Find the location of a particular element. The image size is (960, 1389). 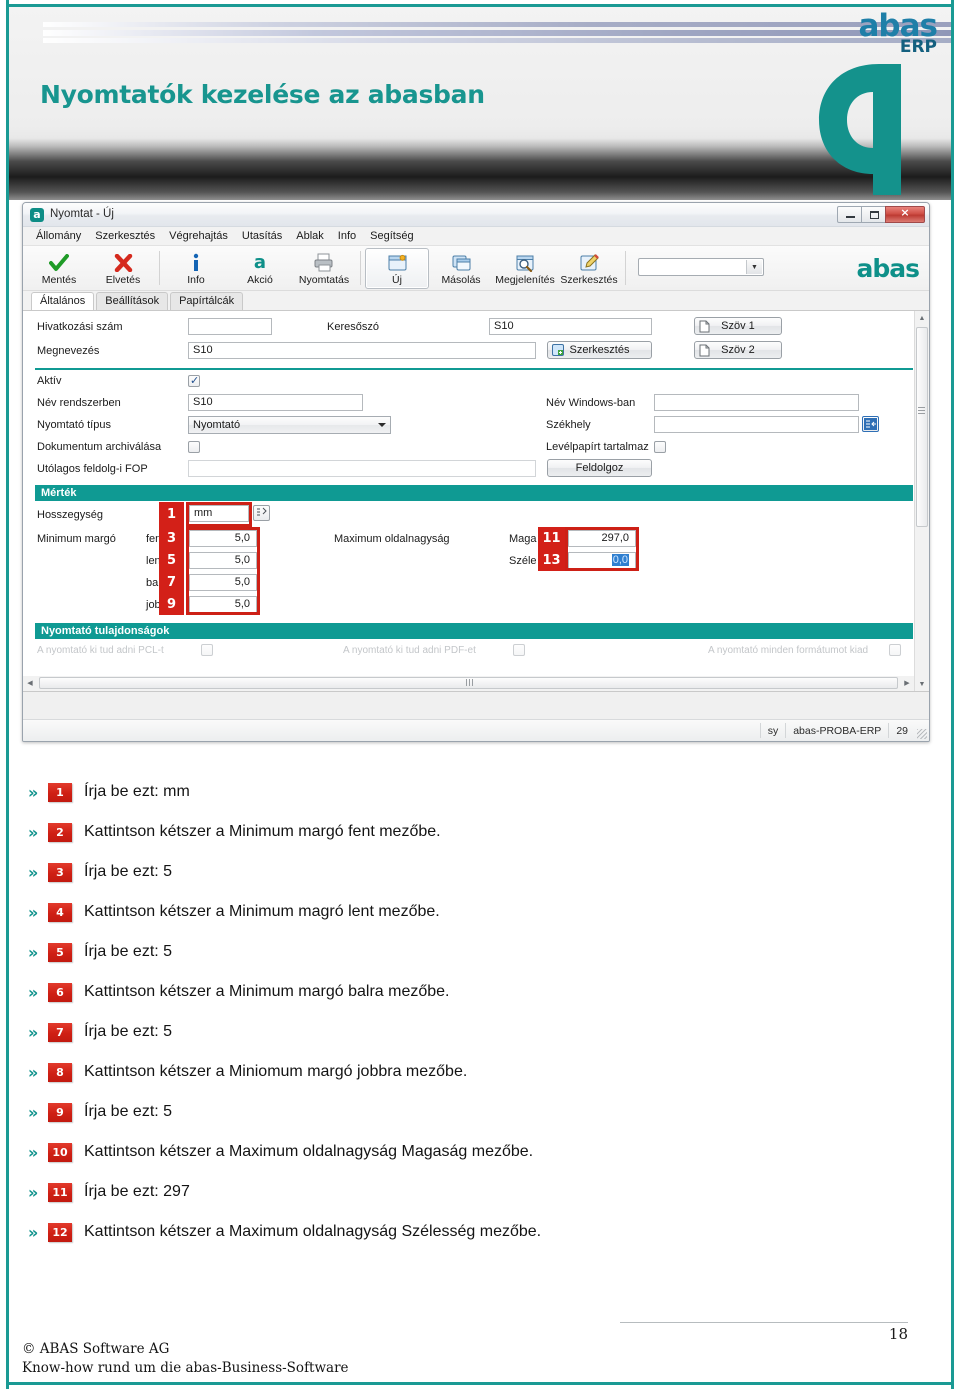

scroll-down-icon: ▼ is located at coordinates (922, 684).